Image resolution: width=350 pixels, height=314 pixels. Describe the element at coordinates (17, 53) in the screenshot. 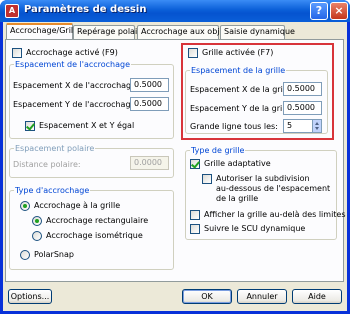

I see `snap-enable-checkbox` at that location.